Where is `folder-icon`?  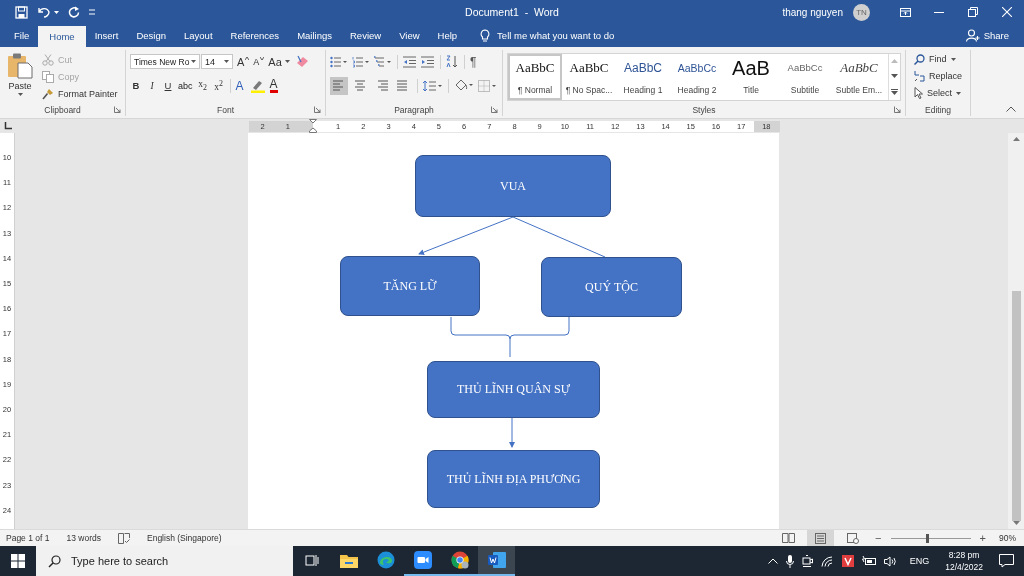
folder-icon is located at coordinates (348, 560).